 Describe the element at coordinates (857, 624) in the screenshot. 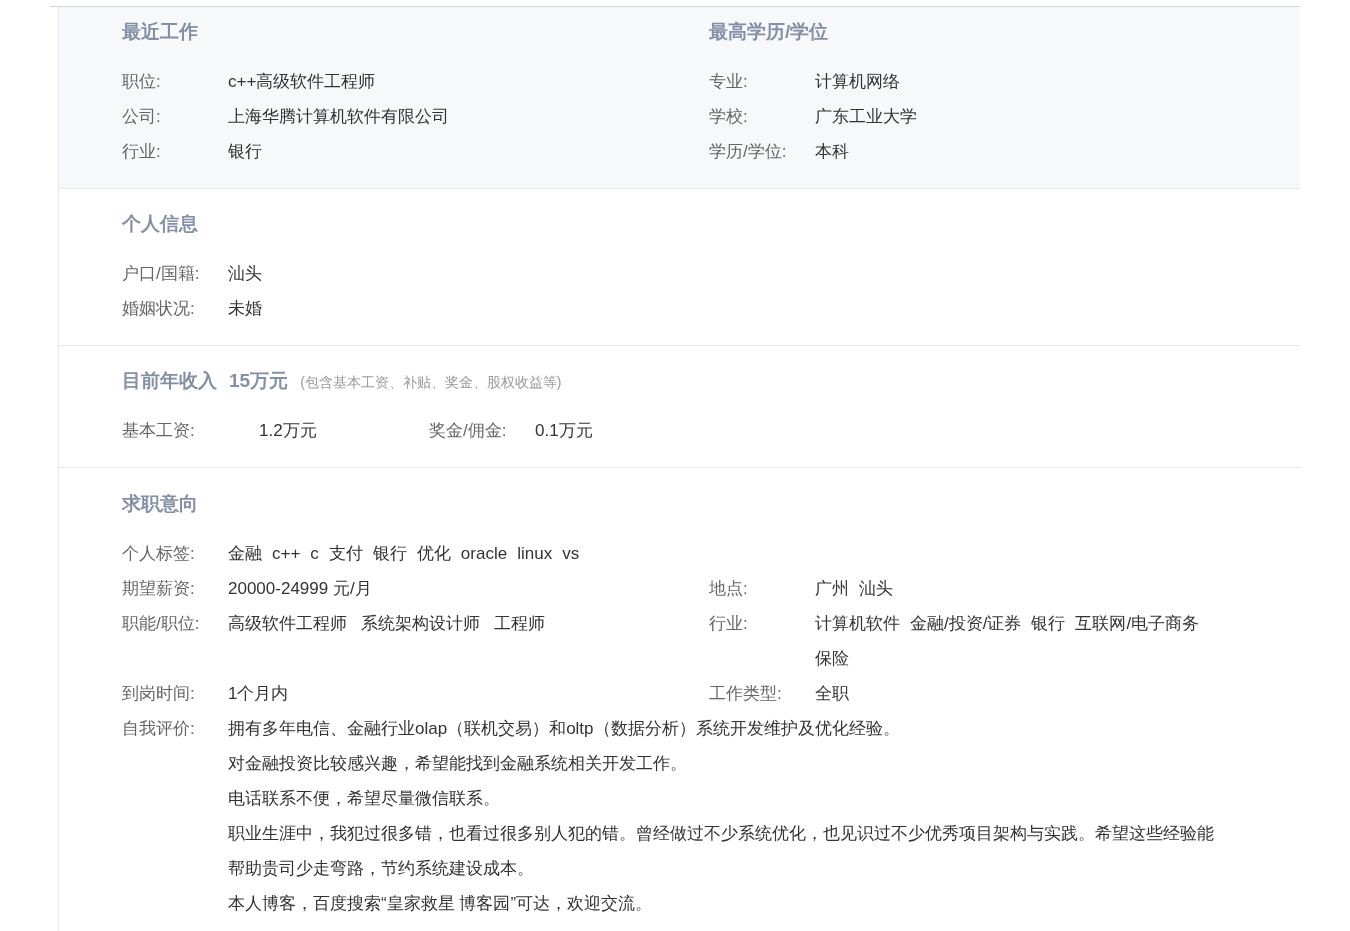

I see `industry-item: 计算机软件` at that location.